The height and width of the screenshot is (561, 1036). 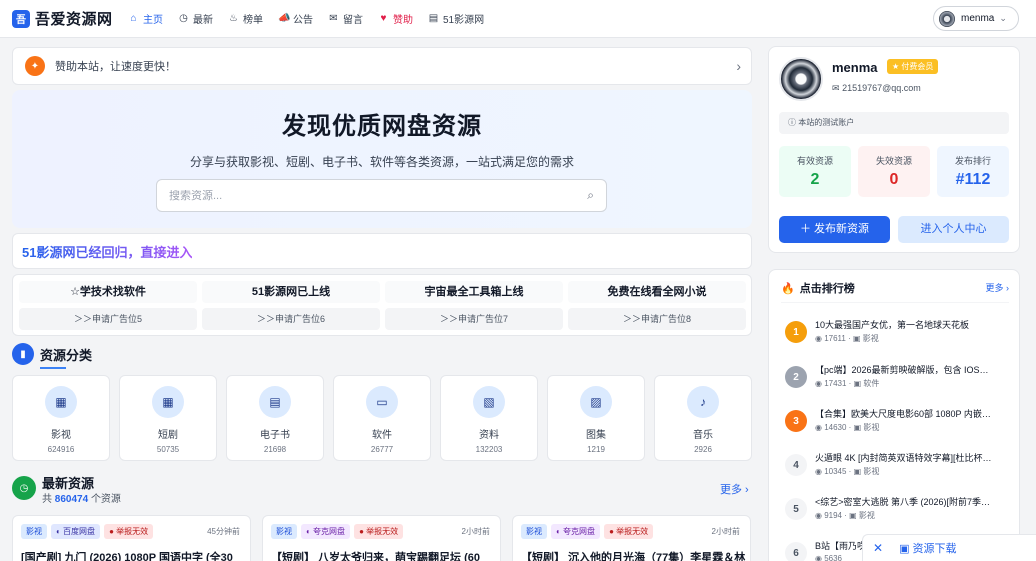 I want to click on ad-item: 免费在线看全网小说 ＞＞申请广告位8, so click(x=657, y=305).